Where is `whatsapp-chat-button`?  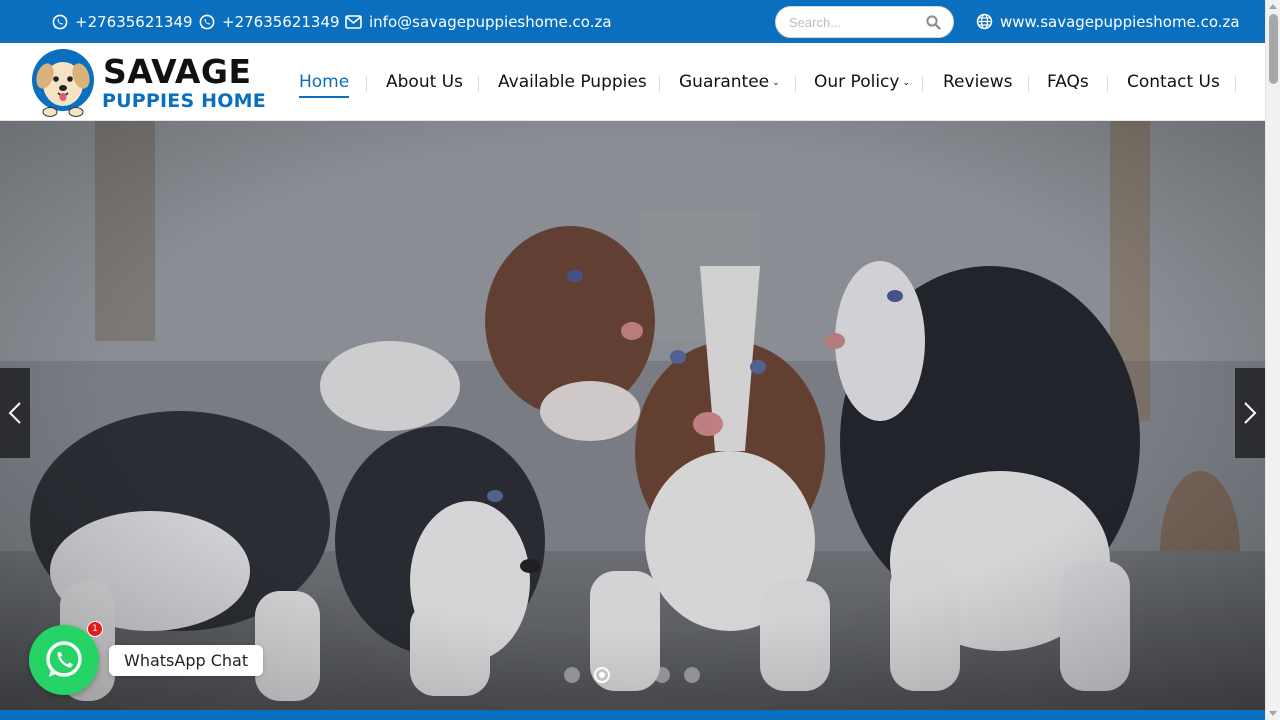
whatsapp-chat-button is located at coordinates (64, 660).